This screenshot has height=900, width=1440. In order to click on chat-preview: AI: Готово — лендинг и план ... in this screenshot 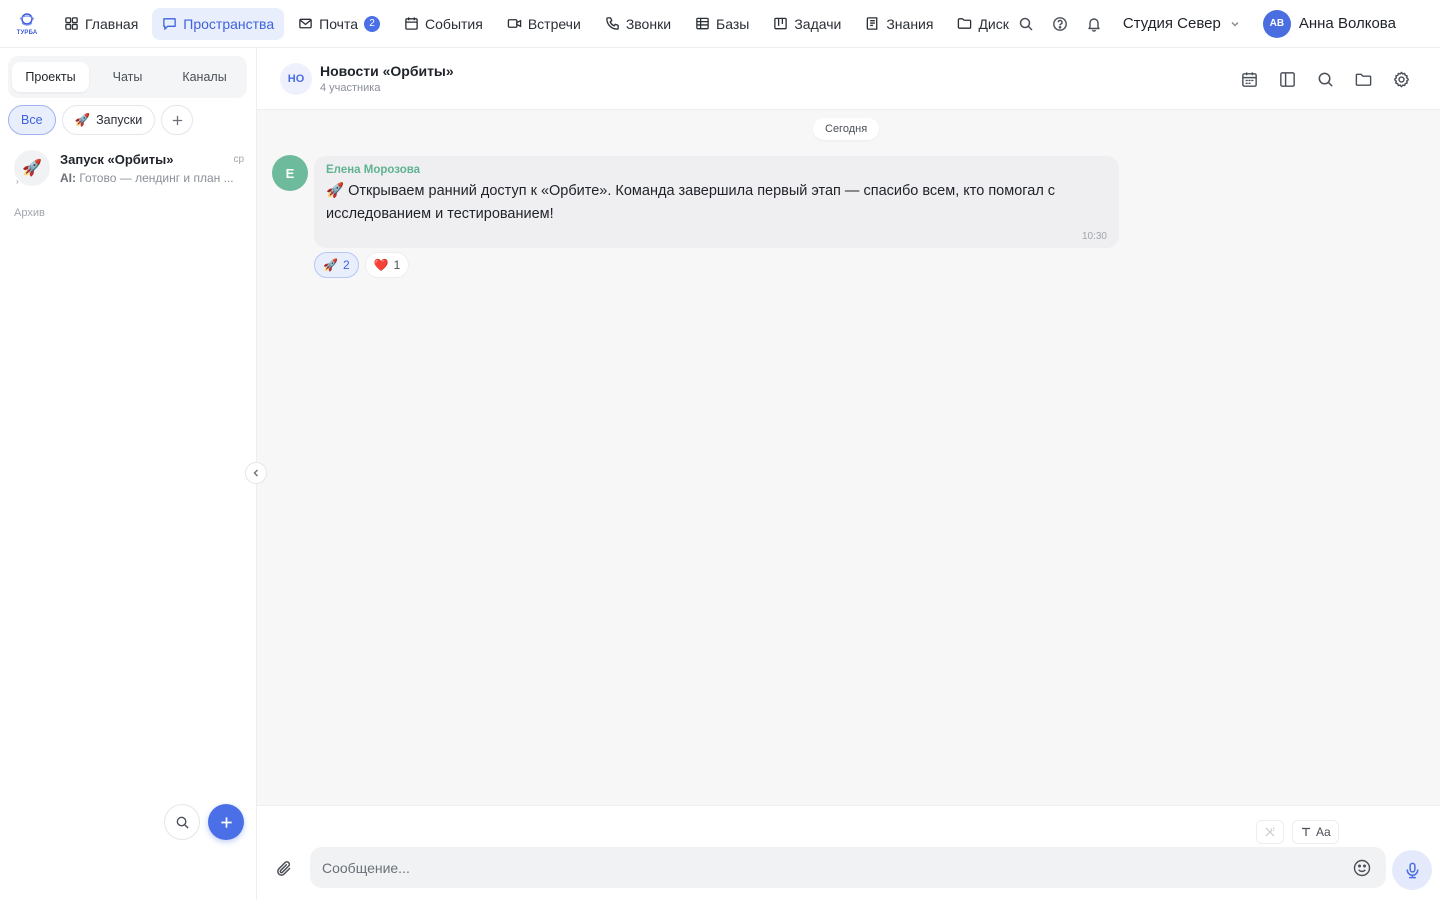, I will do `click(152, 178)`.